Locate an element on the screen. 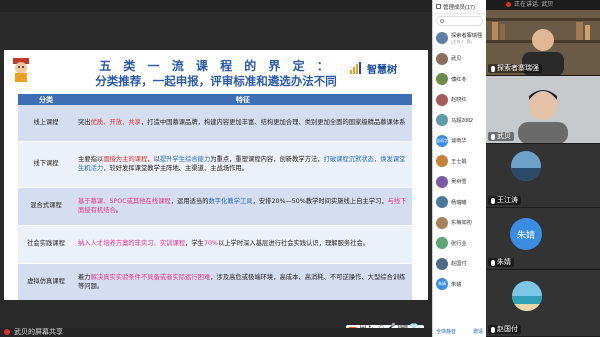 This screenshot has width=600, height=337. invite-button: 邀请 is located at coordinates (478, 331).